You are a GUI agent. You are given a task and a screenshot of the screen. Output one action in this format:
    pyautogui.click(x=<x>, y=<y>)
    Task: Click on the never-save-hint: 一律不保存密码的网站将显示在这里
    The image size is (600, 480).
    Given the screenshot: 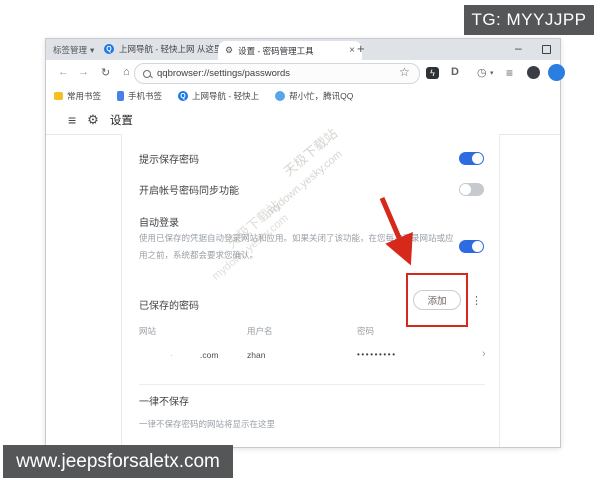 What is the action you would take?
    pyautogui.click(x=207, y=424)
    